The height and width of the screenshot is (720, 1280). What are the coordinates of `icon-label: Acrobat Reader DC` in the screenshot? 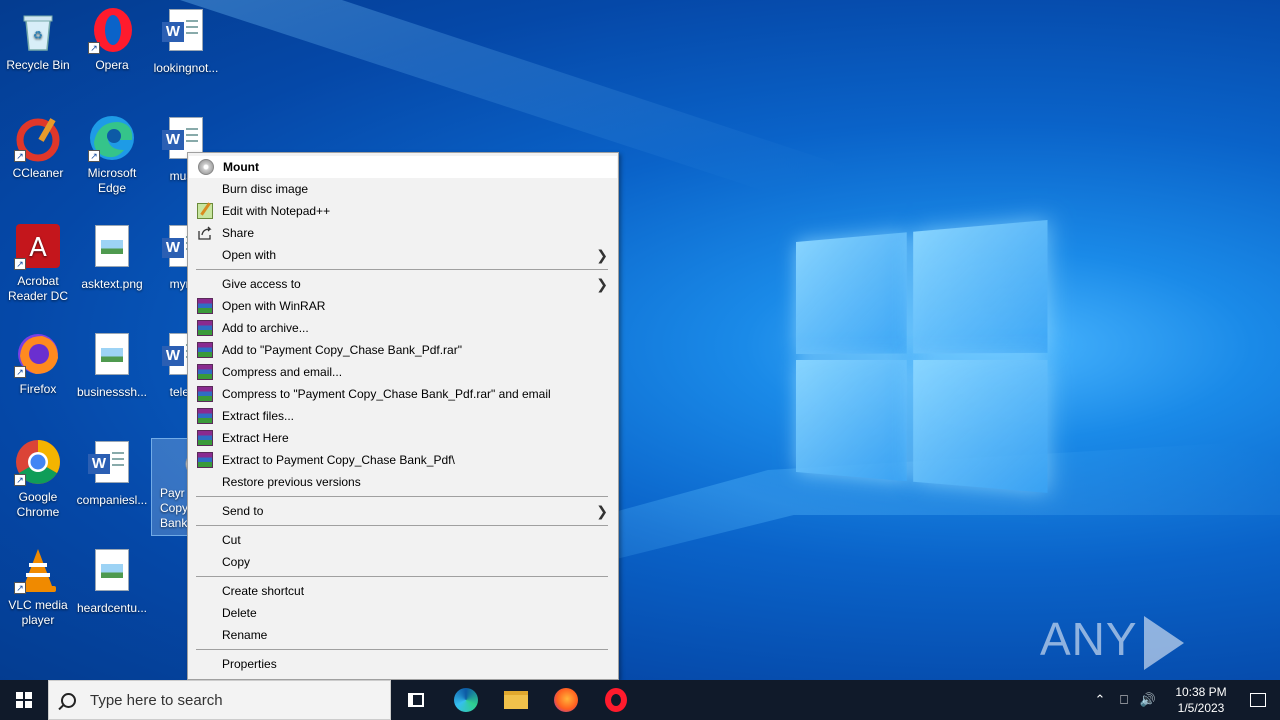 It's located at (38, 288).